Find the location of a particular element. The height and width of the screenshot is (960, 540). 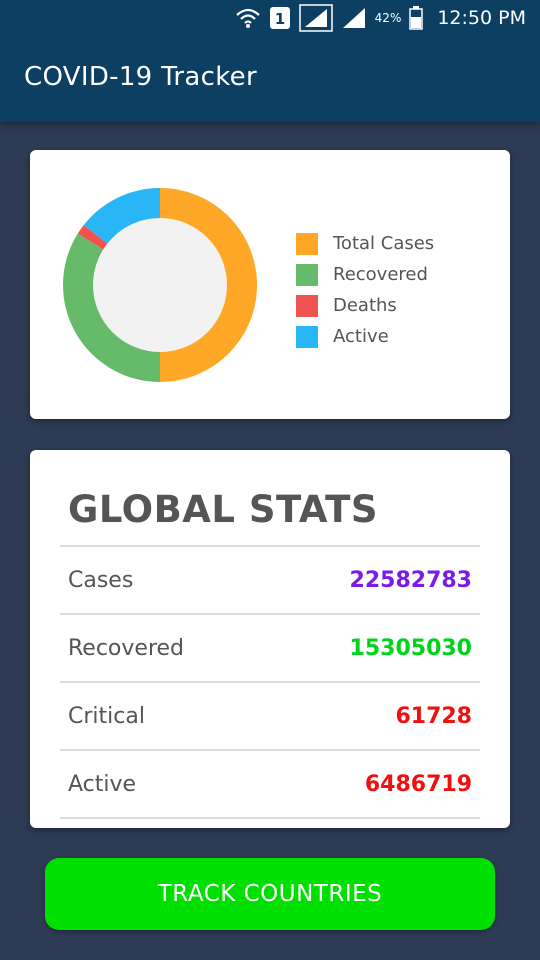

battery-percent: 42% is located at coordinates (388, 18).